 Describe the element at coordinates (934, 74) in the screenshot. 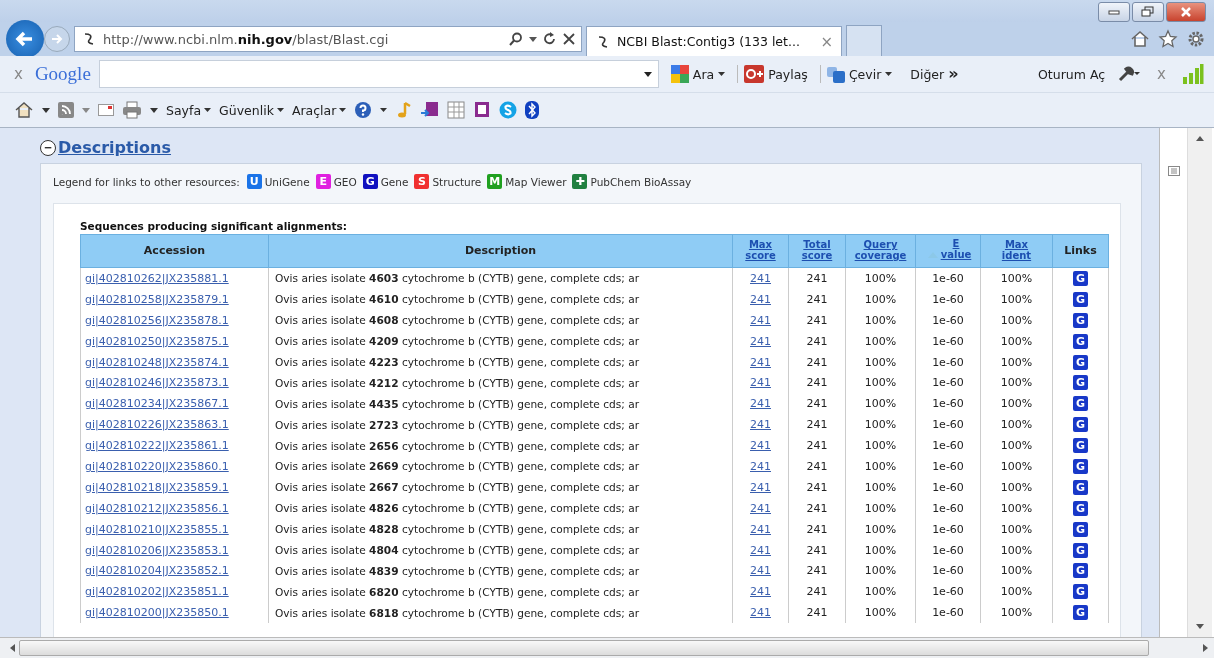

I see `toolbar-button: Diğer »` at that location.